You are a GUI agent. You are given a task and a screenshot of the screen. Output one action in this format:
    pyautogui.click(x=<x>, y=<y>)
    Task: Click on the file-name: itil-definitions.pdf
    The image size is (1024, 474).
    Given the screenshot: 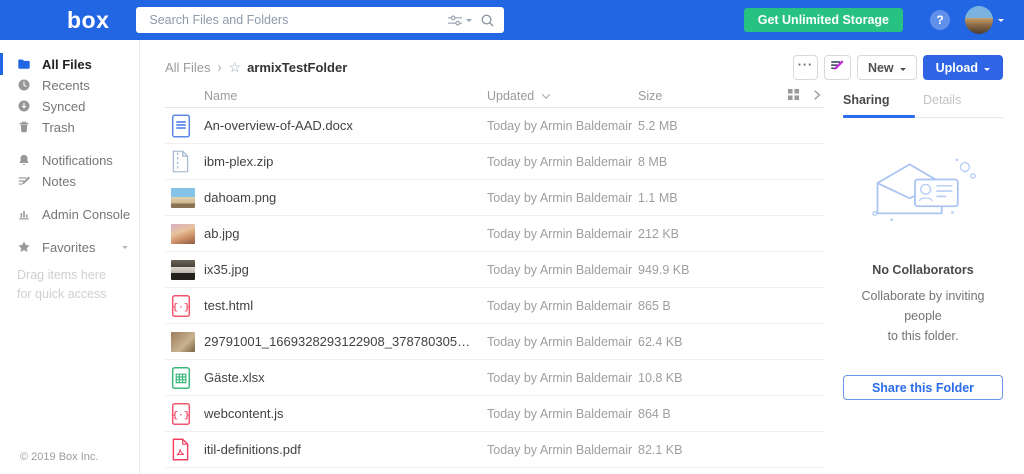 What is the action you would take?
    pyautogui.click(x=258, y=449)
    